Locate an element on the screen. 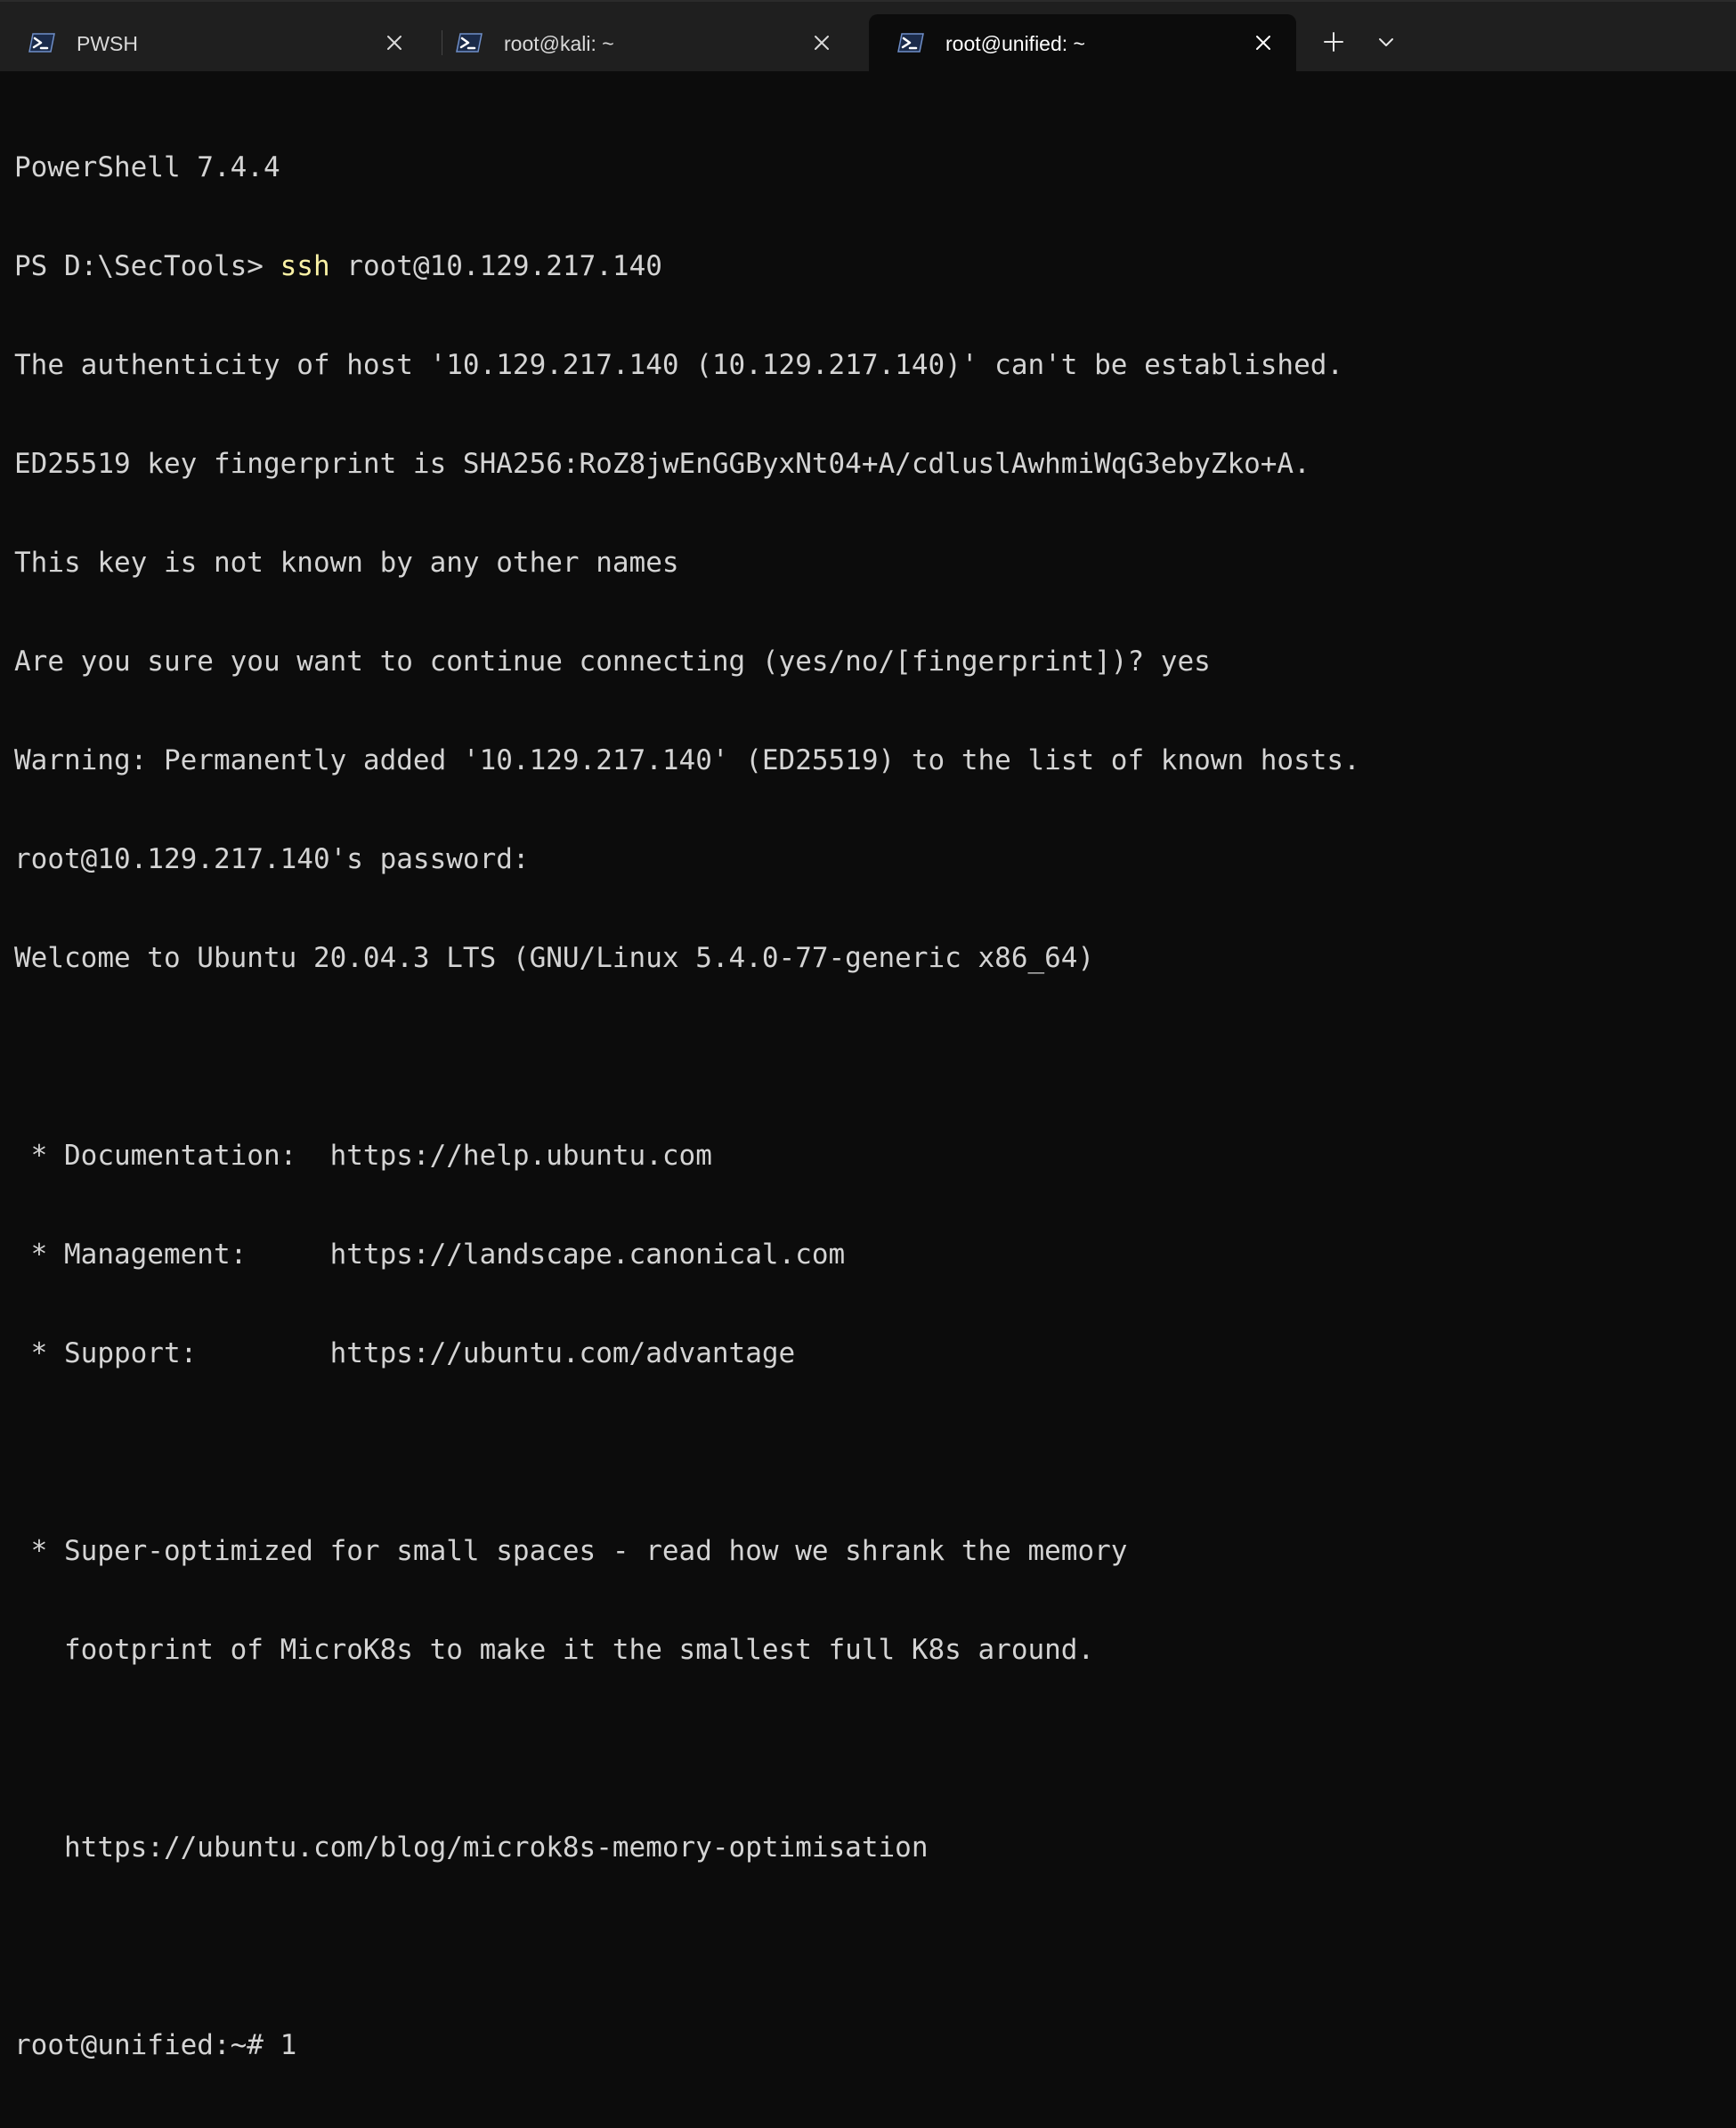 The height and width of the screenshot is (2128, 1736). prompt-prefix: PS D:\SecTools> is located at coordinates (147, 266).